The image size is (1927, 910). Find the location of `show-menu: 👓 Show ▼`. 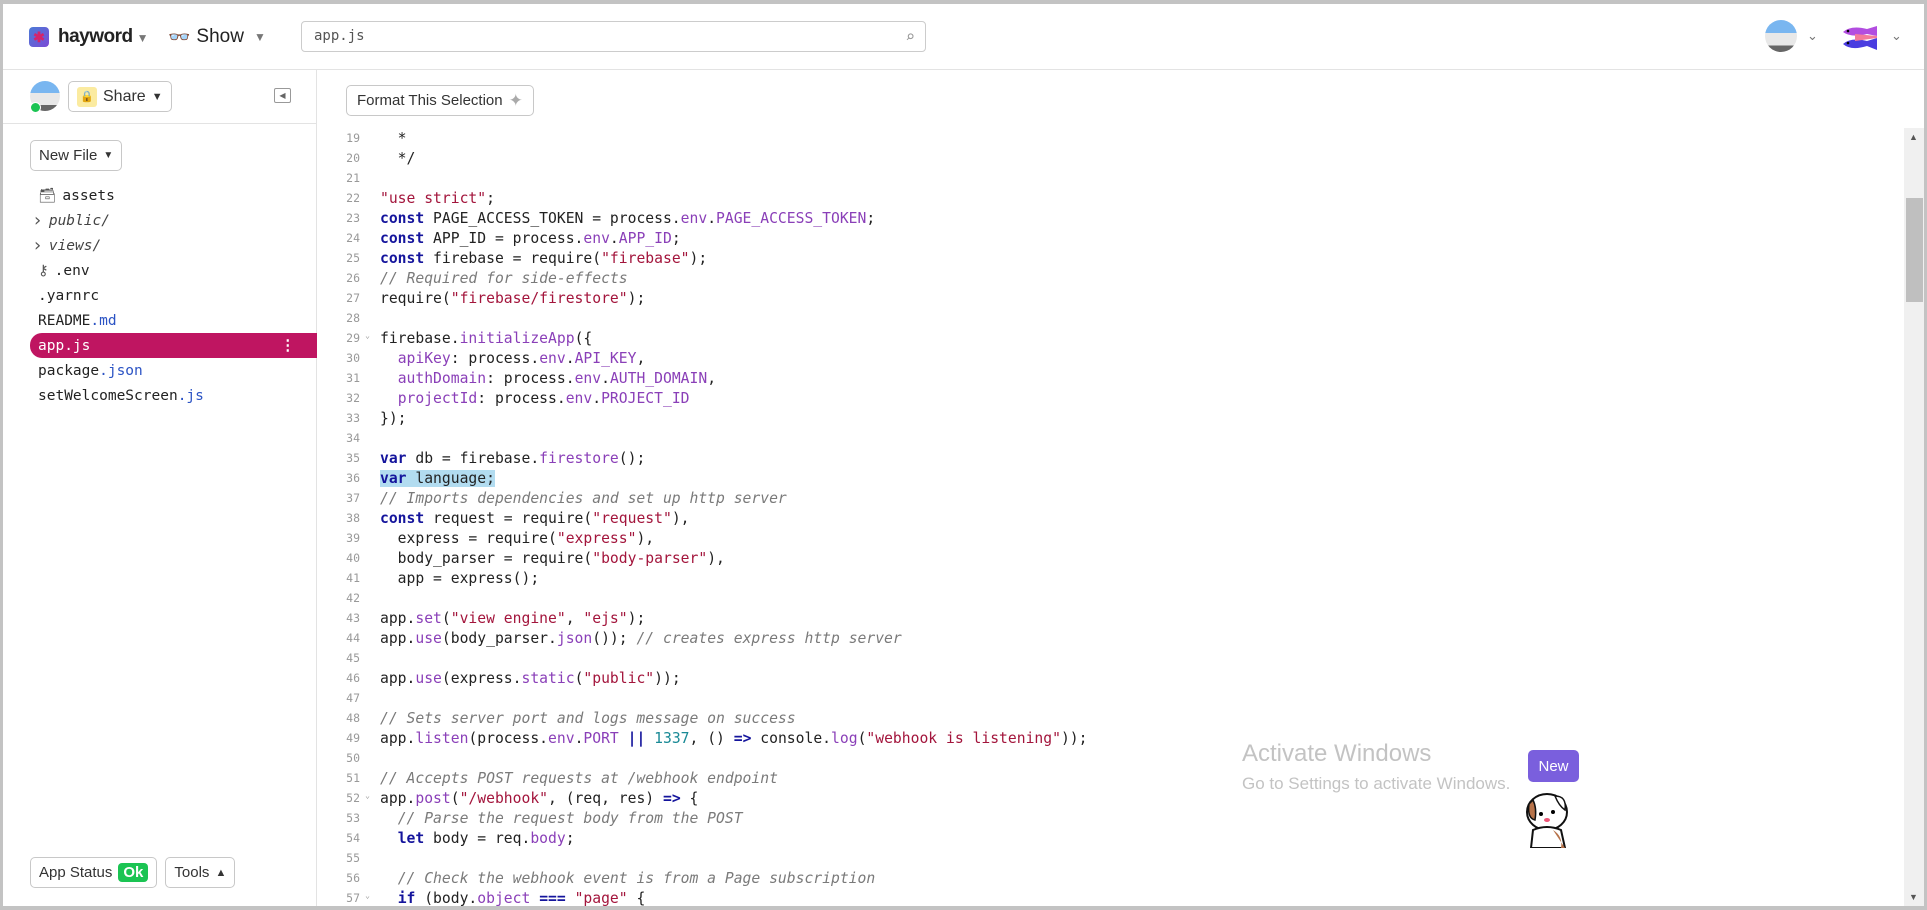

show-menu: 👓 Show ▼ is located at coordinates (217, 37).